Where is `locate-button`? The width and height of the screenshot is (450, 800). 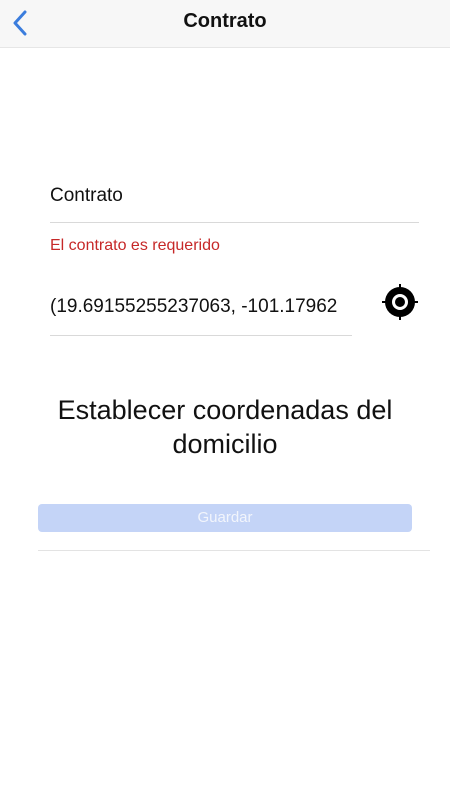
locate-button is located at coordinates (400, 302).